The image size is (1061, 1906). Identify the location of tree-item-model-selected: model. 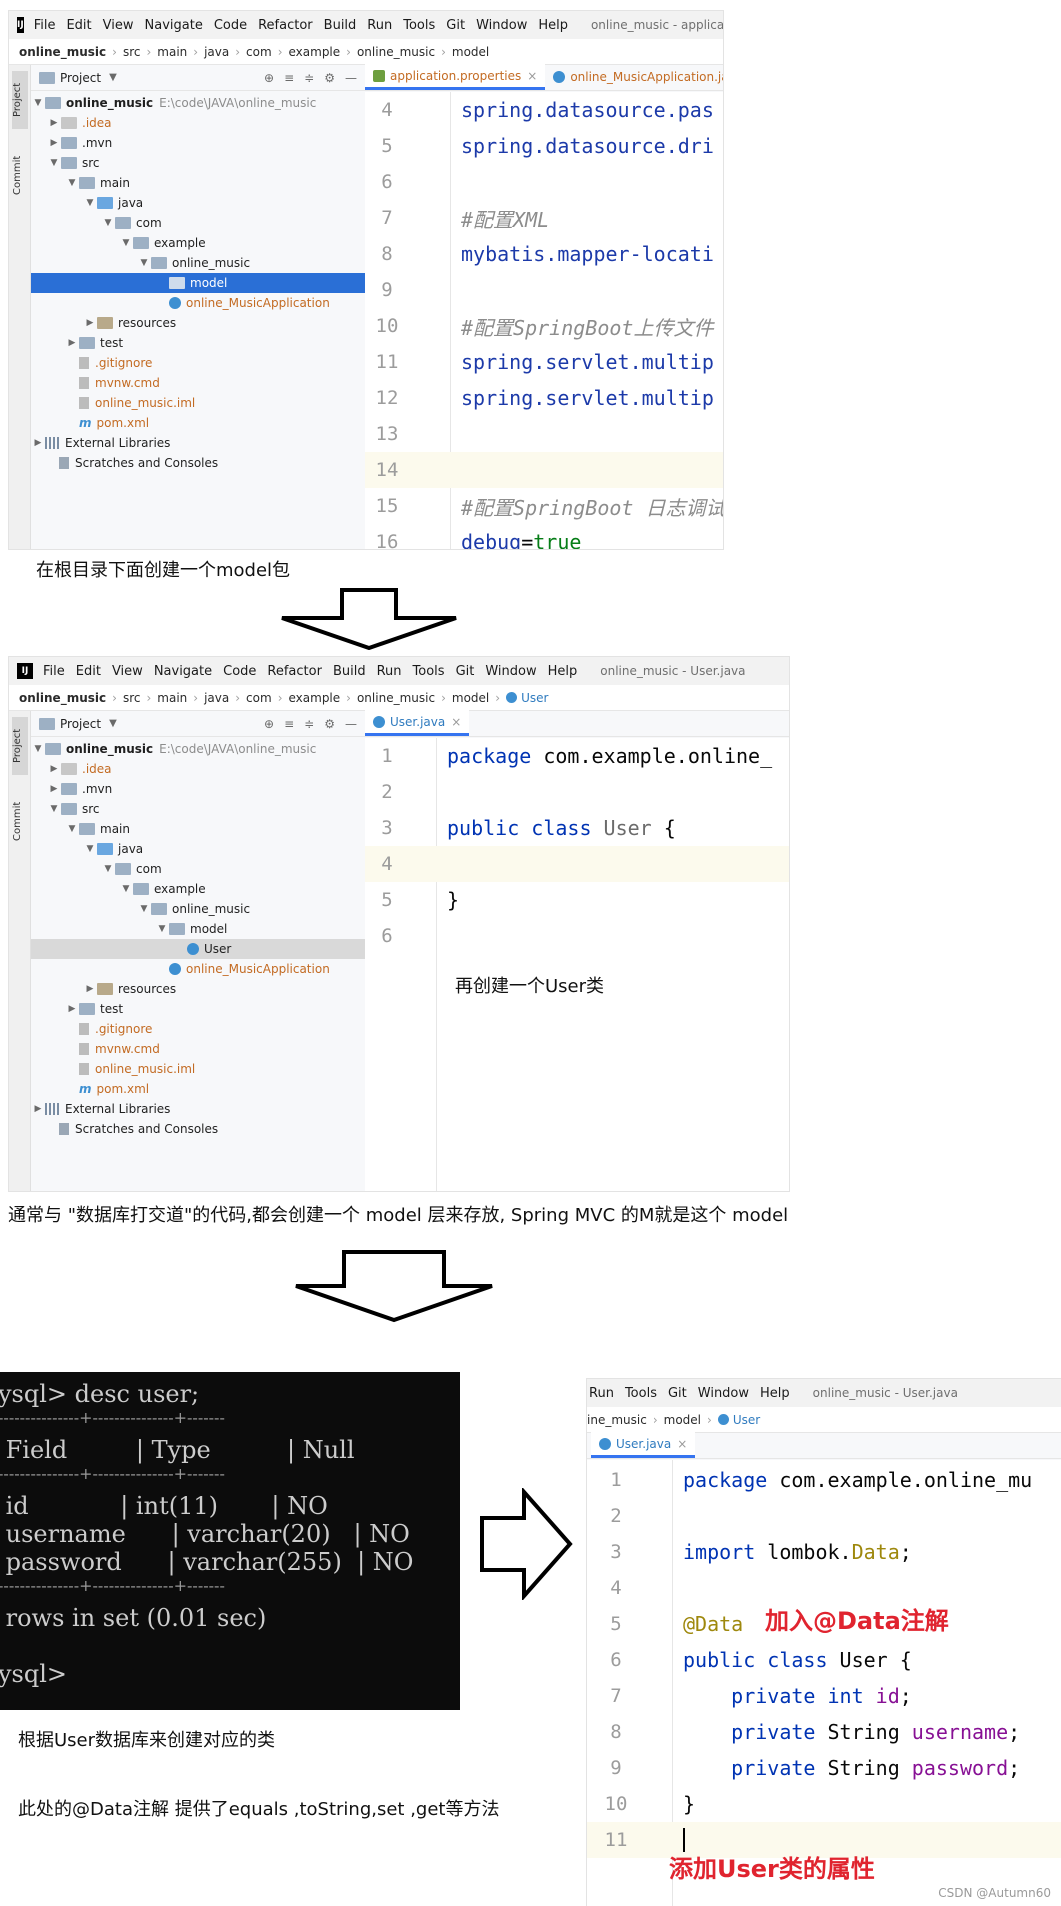
(198, 283).